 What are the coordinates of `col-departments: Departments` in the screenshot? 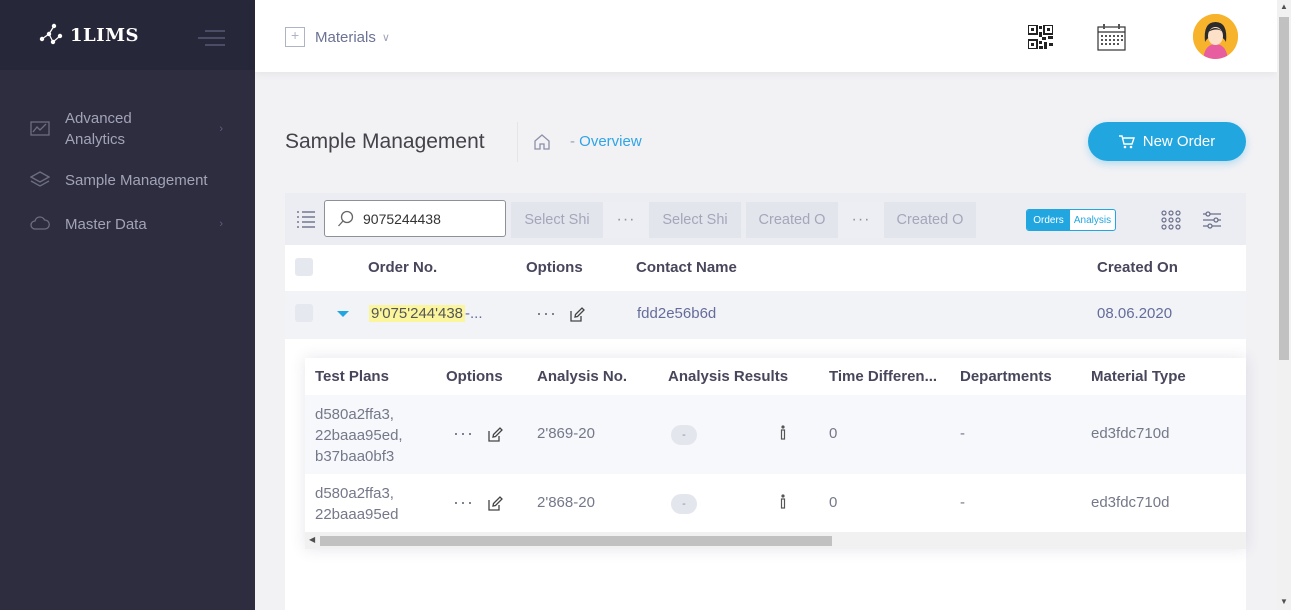 It's located at (1006, 376).